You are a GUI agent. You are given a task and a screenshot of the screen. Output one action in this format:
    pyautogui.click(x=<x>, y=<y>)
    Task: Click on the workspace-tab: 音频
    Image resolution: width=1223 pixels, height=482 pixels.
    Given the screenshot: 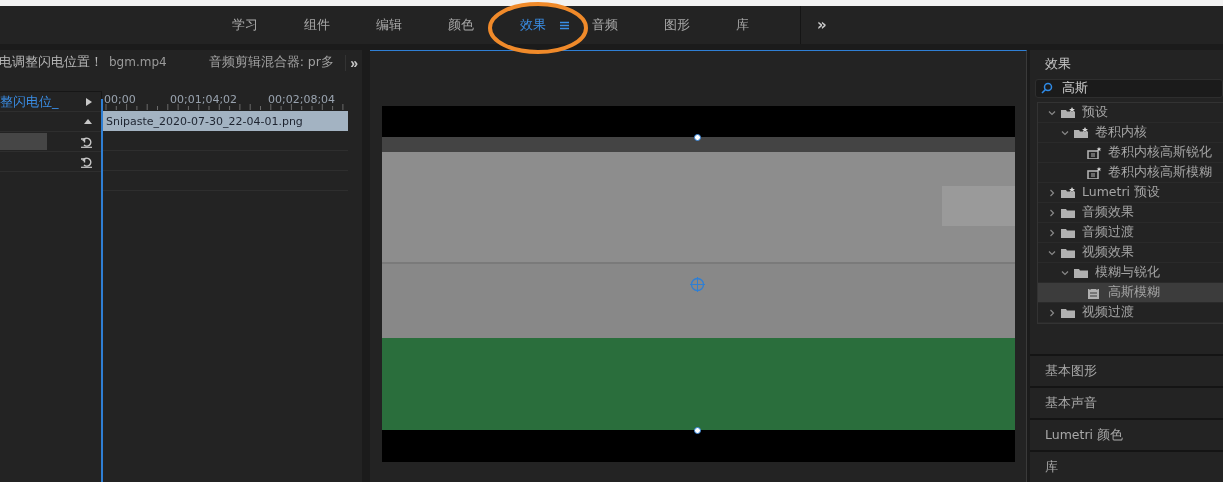 What is the action you would take?
    pyautogui.click(x=618, y=25)
    